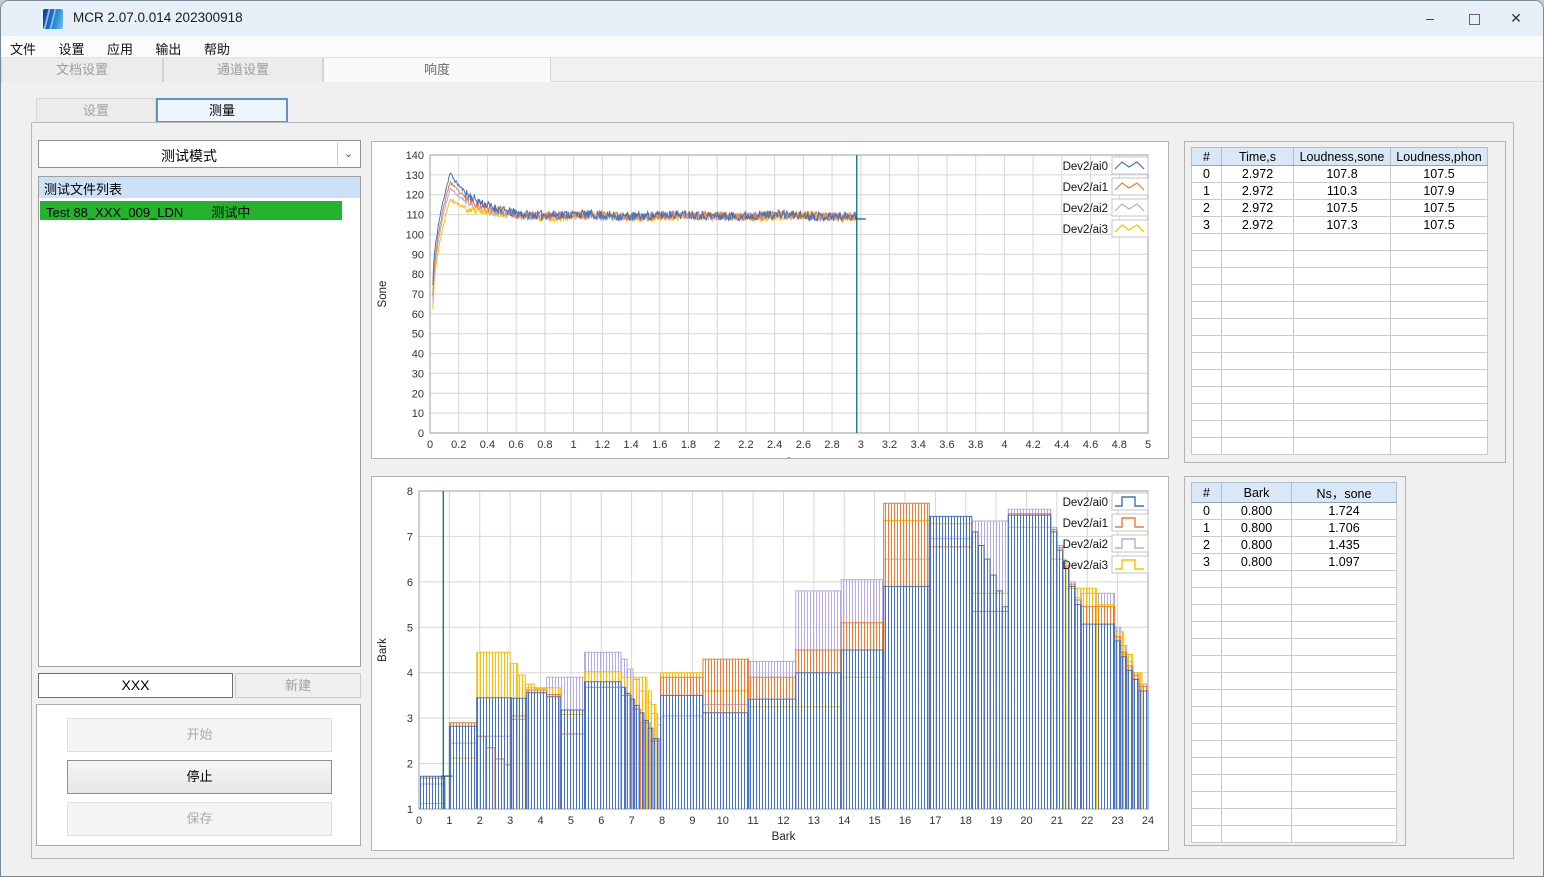 Image resolution: width=1544 pixels, height=877 pixels. I want to click on stop-button: 停止, so click(199, 777).